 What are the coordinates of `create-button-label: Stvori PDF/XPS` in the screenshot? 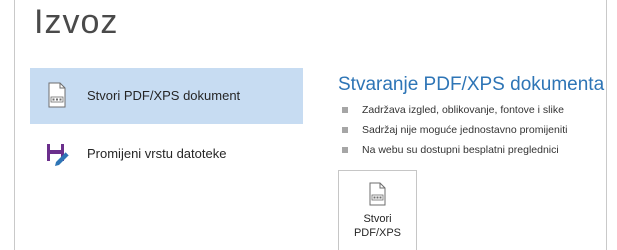 It's located at (377, 226).